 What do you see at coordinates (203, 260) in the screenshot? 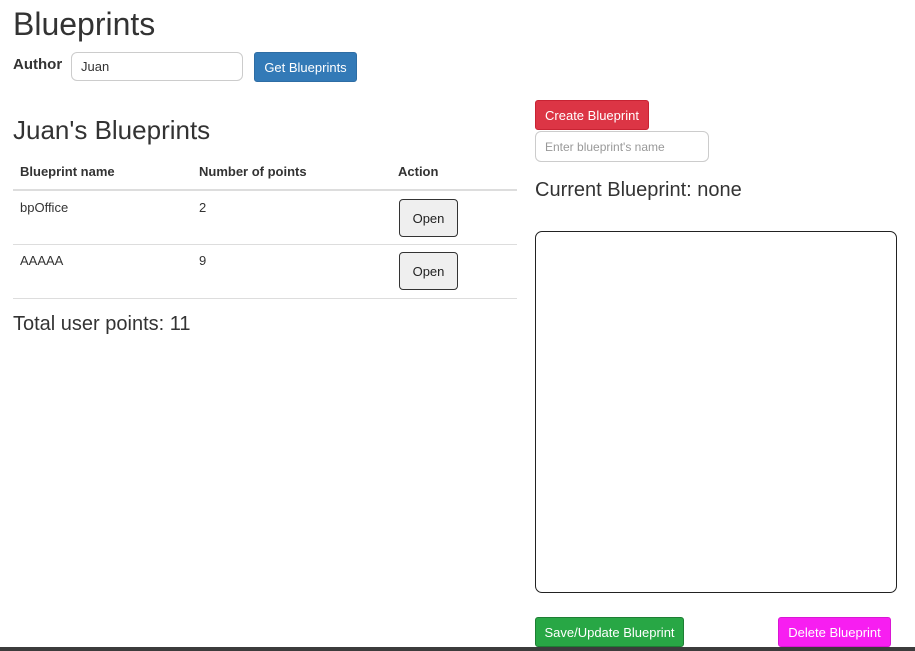
I see `blueprint-points-cell: 9` at bounding box center [203, 260].